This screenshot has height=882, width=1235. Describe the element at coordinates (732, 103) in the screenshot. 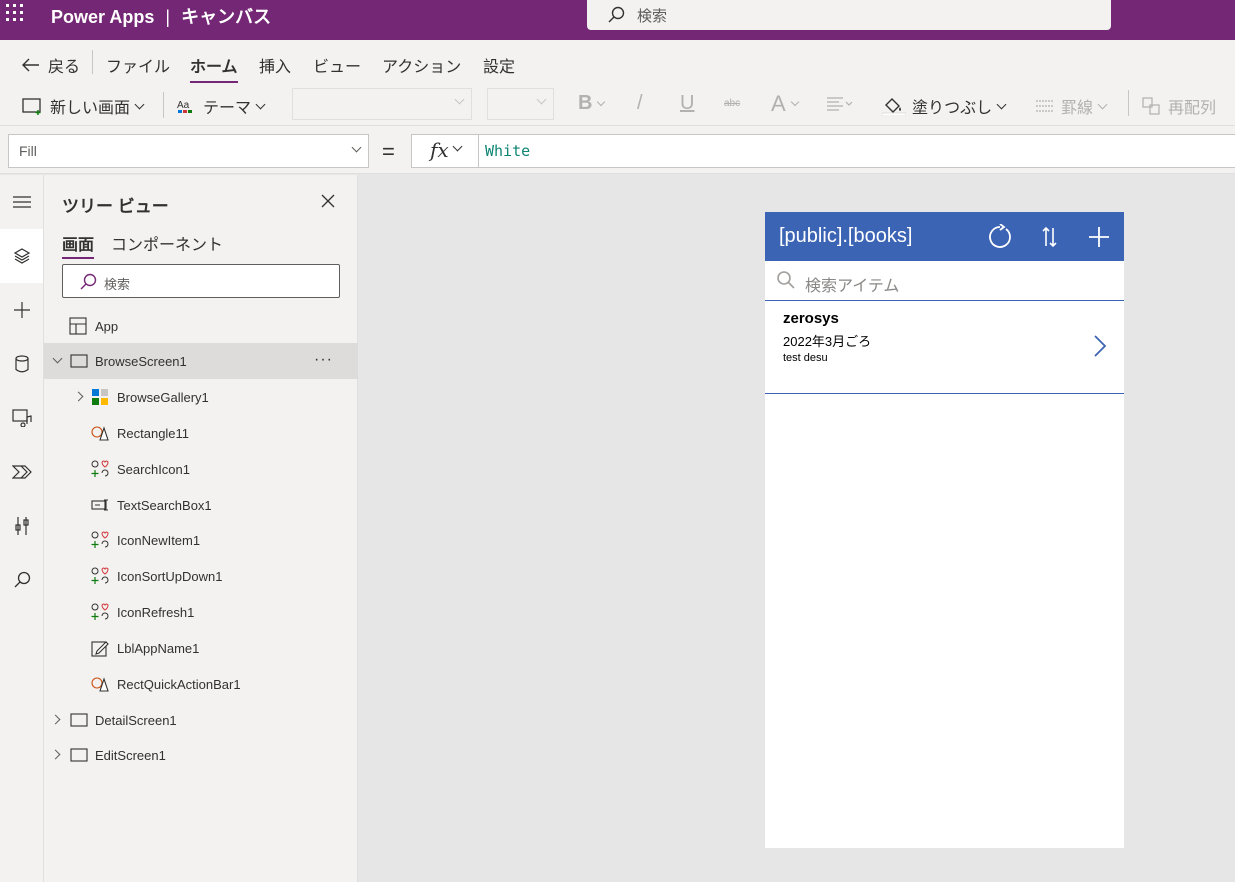

I see `strikethrough-button: abc` at that location.